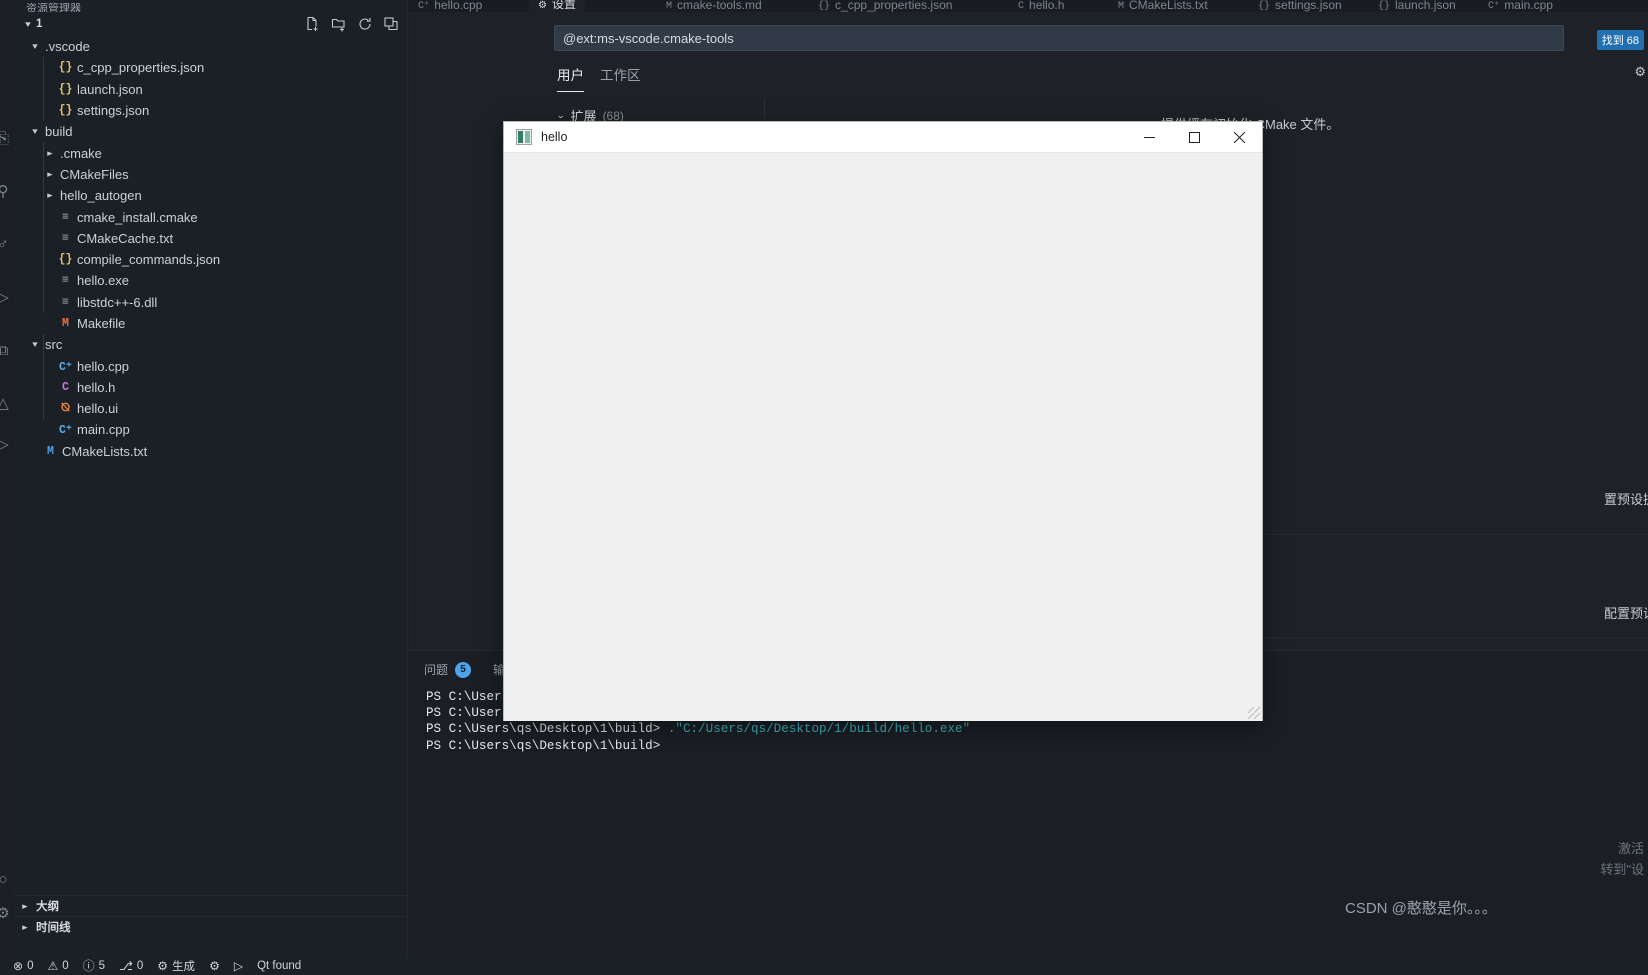  Describe the element at coordinates (210, 429) in the screenshot. I see `tree-row-main.cpp: C⁺ main.cpp` at that location.